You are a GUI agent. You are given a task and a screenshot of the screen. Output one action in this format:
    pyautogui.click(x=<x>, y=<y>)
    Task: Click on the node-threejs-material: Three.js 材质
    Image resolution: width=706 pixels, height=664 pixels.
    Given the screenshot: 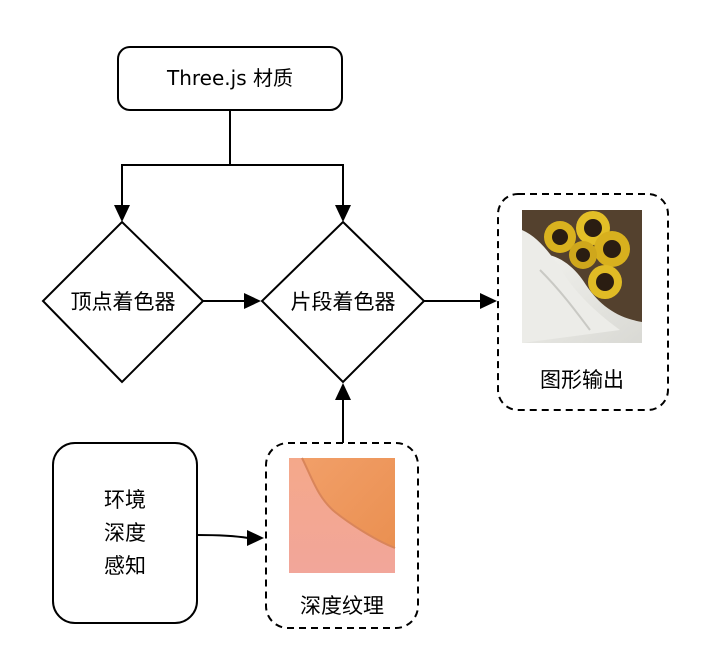 What is the action you would take?
    pyautogui.click(x=230, y=78)
    